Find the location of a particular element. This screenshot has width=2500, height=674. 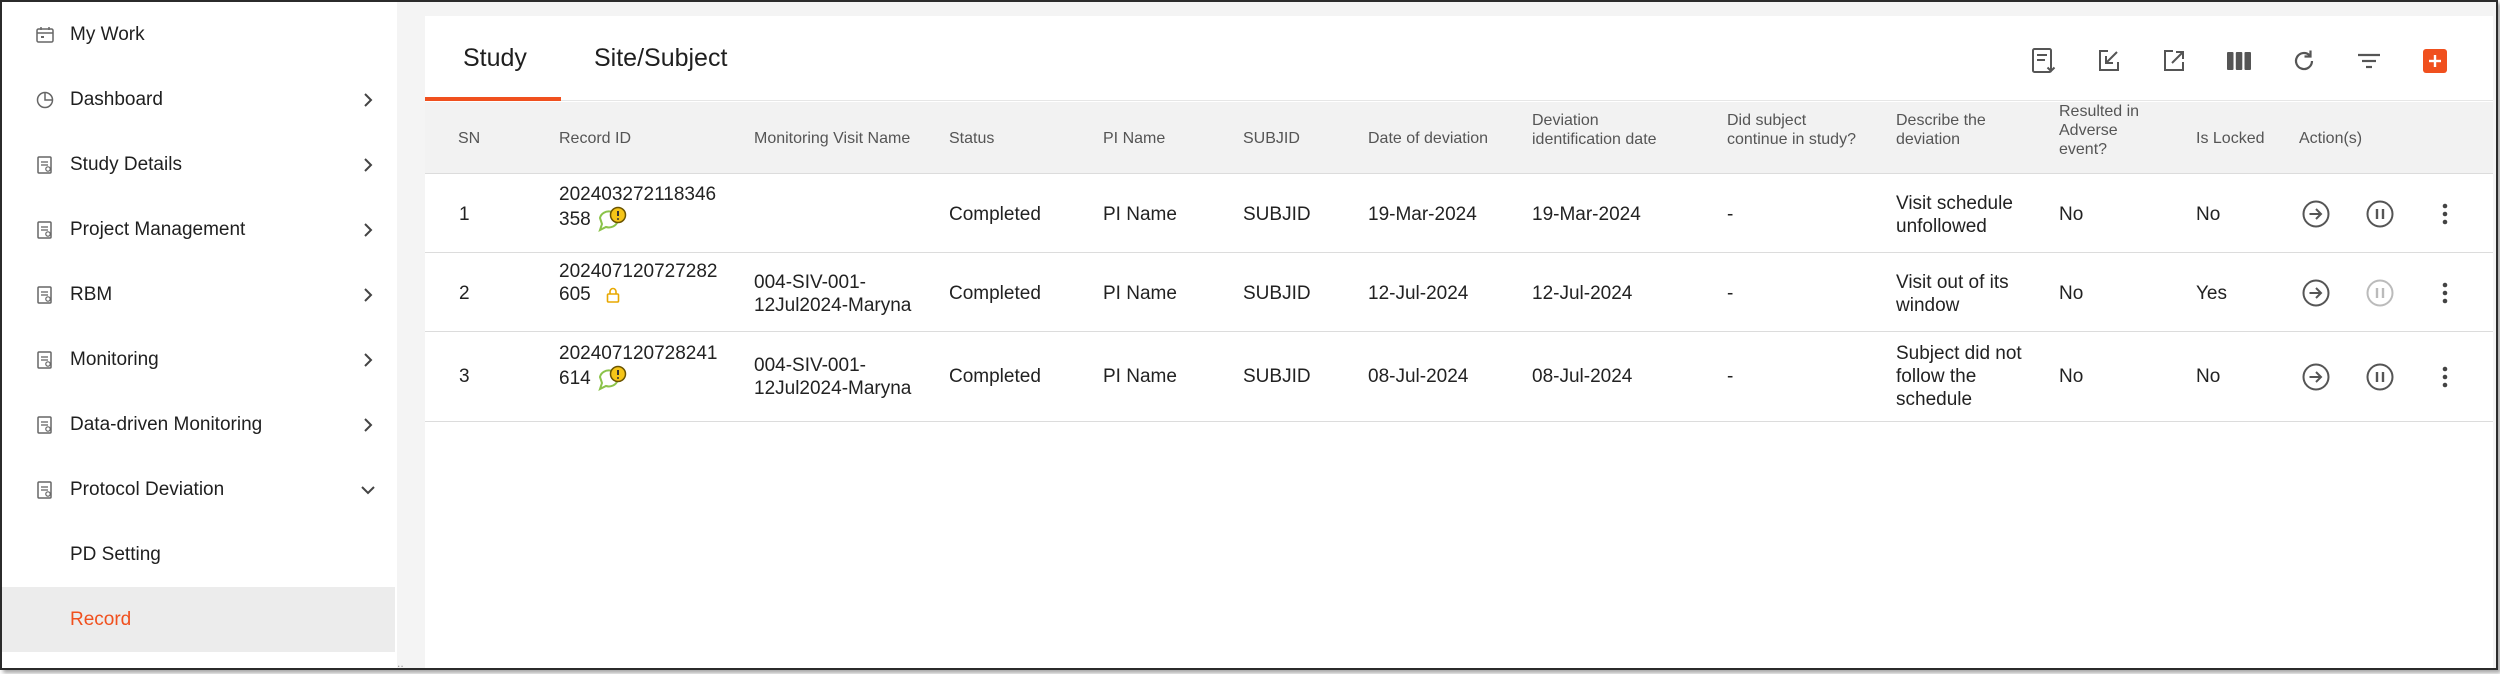

record-id-line1: 202407120727282 is located at coordinates (638, 271).